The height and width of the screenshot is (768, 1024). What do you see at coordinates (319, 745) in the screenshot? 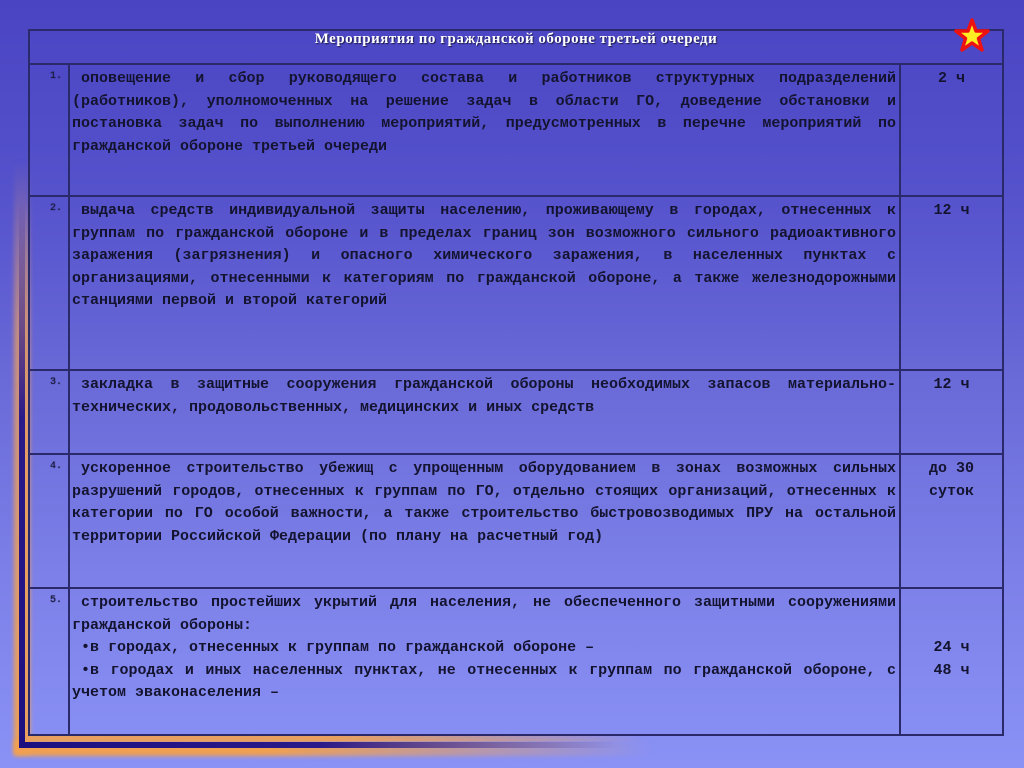
I see `decorative-frame-bottom-dark` at bounding box center [319, 745].